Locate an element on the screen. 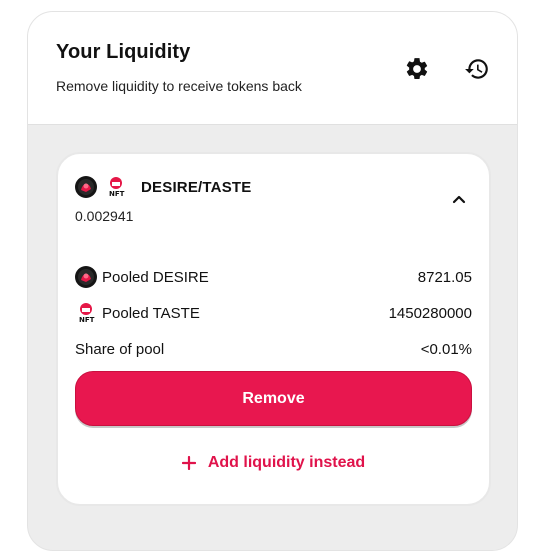  page-title: Your Liquidity is located at coordinates (123, 52).